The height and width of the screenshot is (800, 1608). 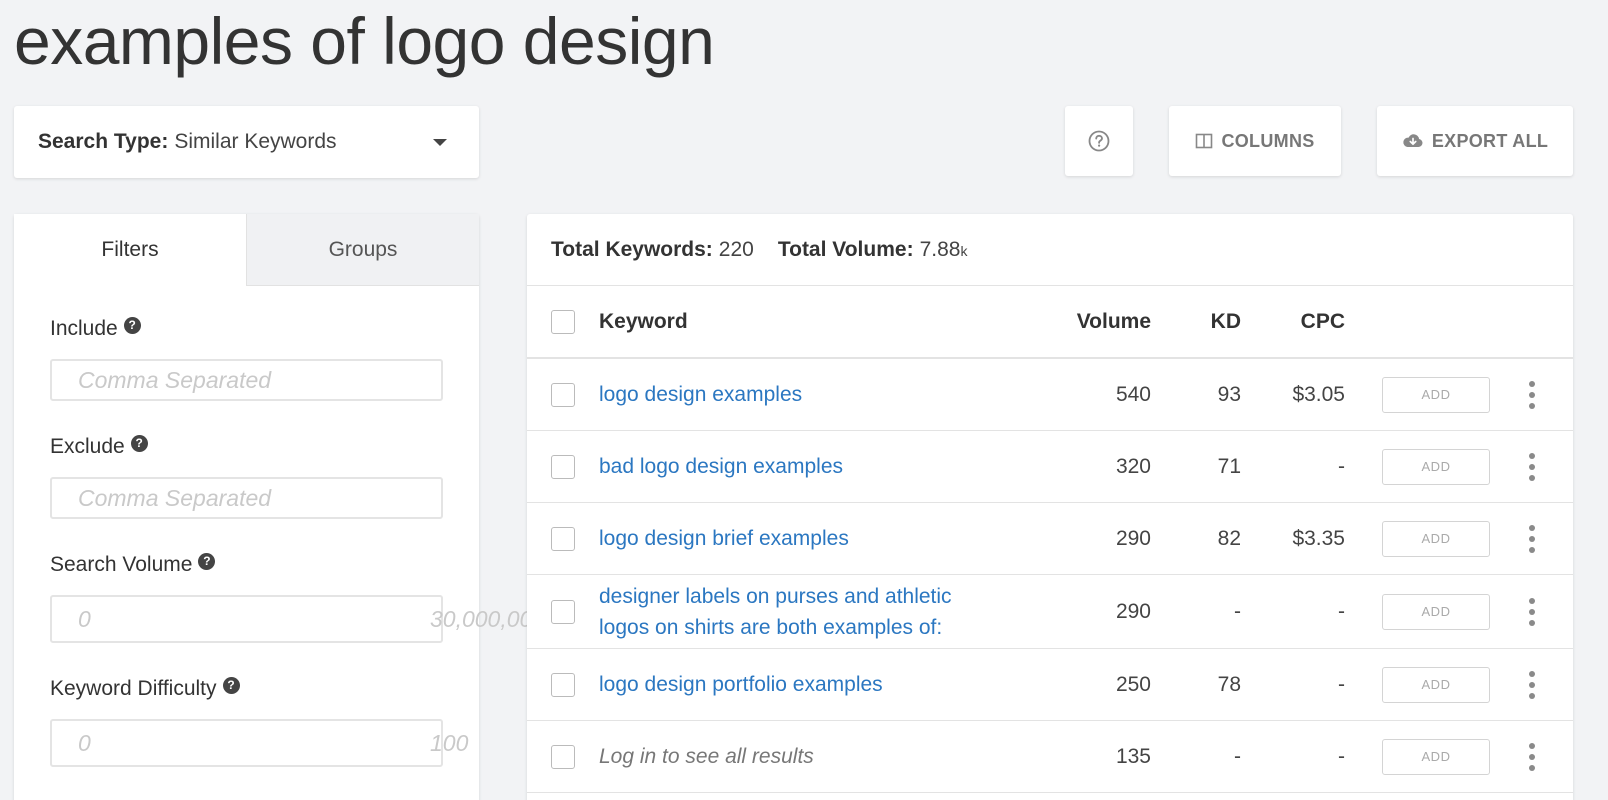 What do you see at coordinates (121, 564) in the screenshot?
I see `search-volume-label-text: Search Volume` at bounding box center [121, 564].